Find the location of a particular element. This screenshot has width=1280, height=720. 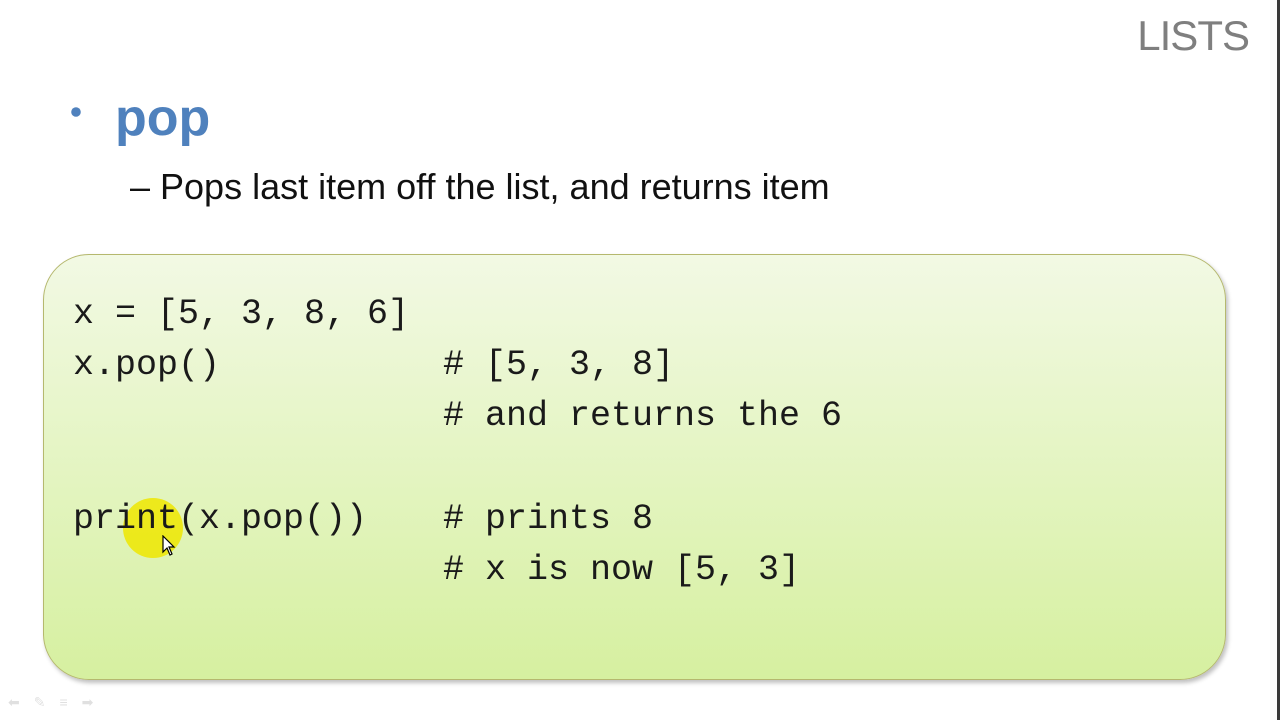

code-line-5: print(x.pop()) is located at coordinates (220, 519).